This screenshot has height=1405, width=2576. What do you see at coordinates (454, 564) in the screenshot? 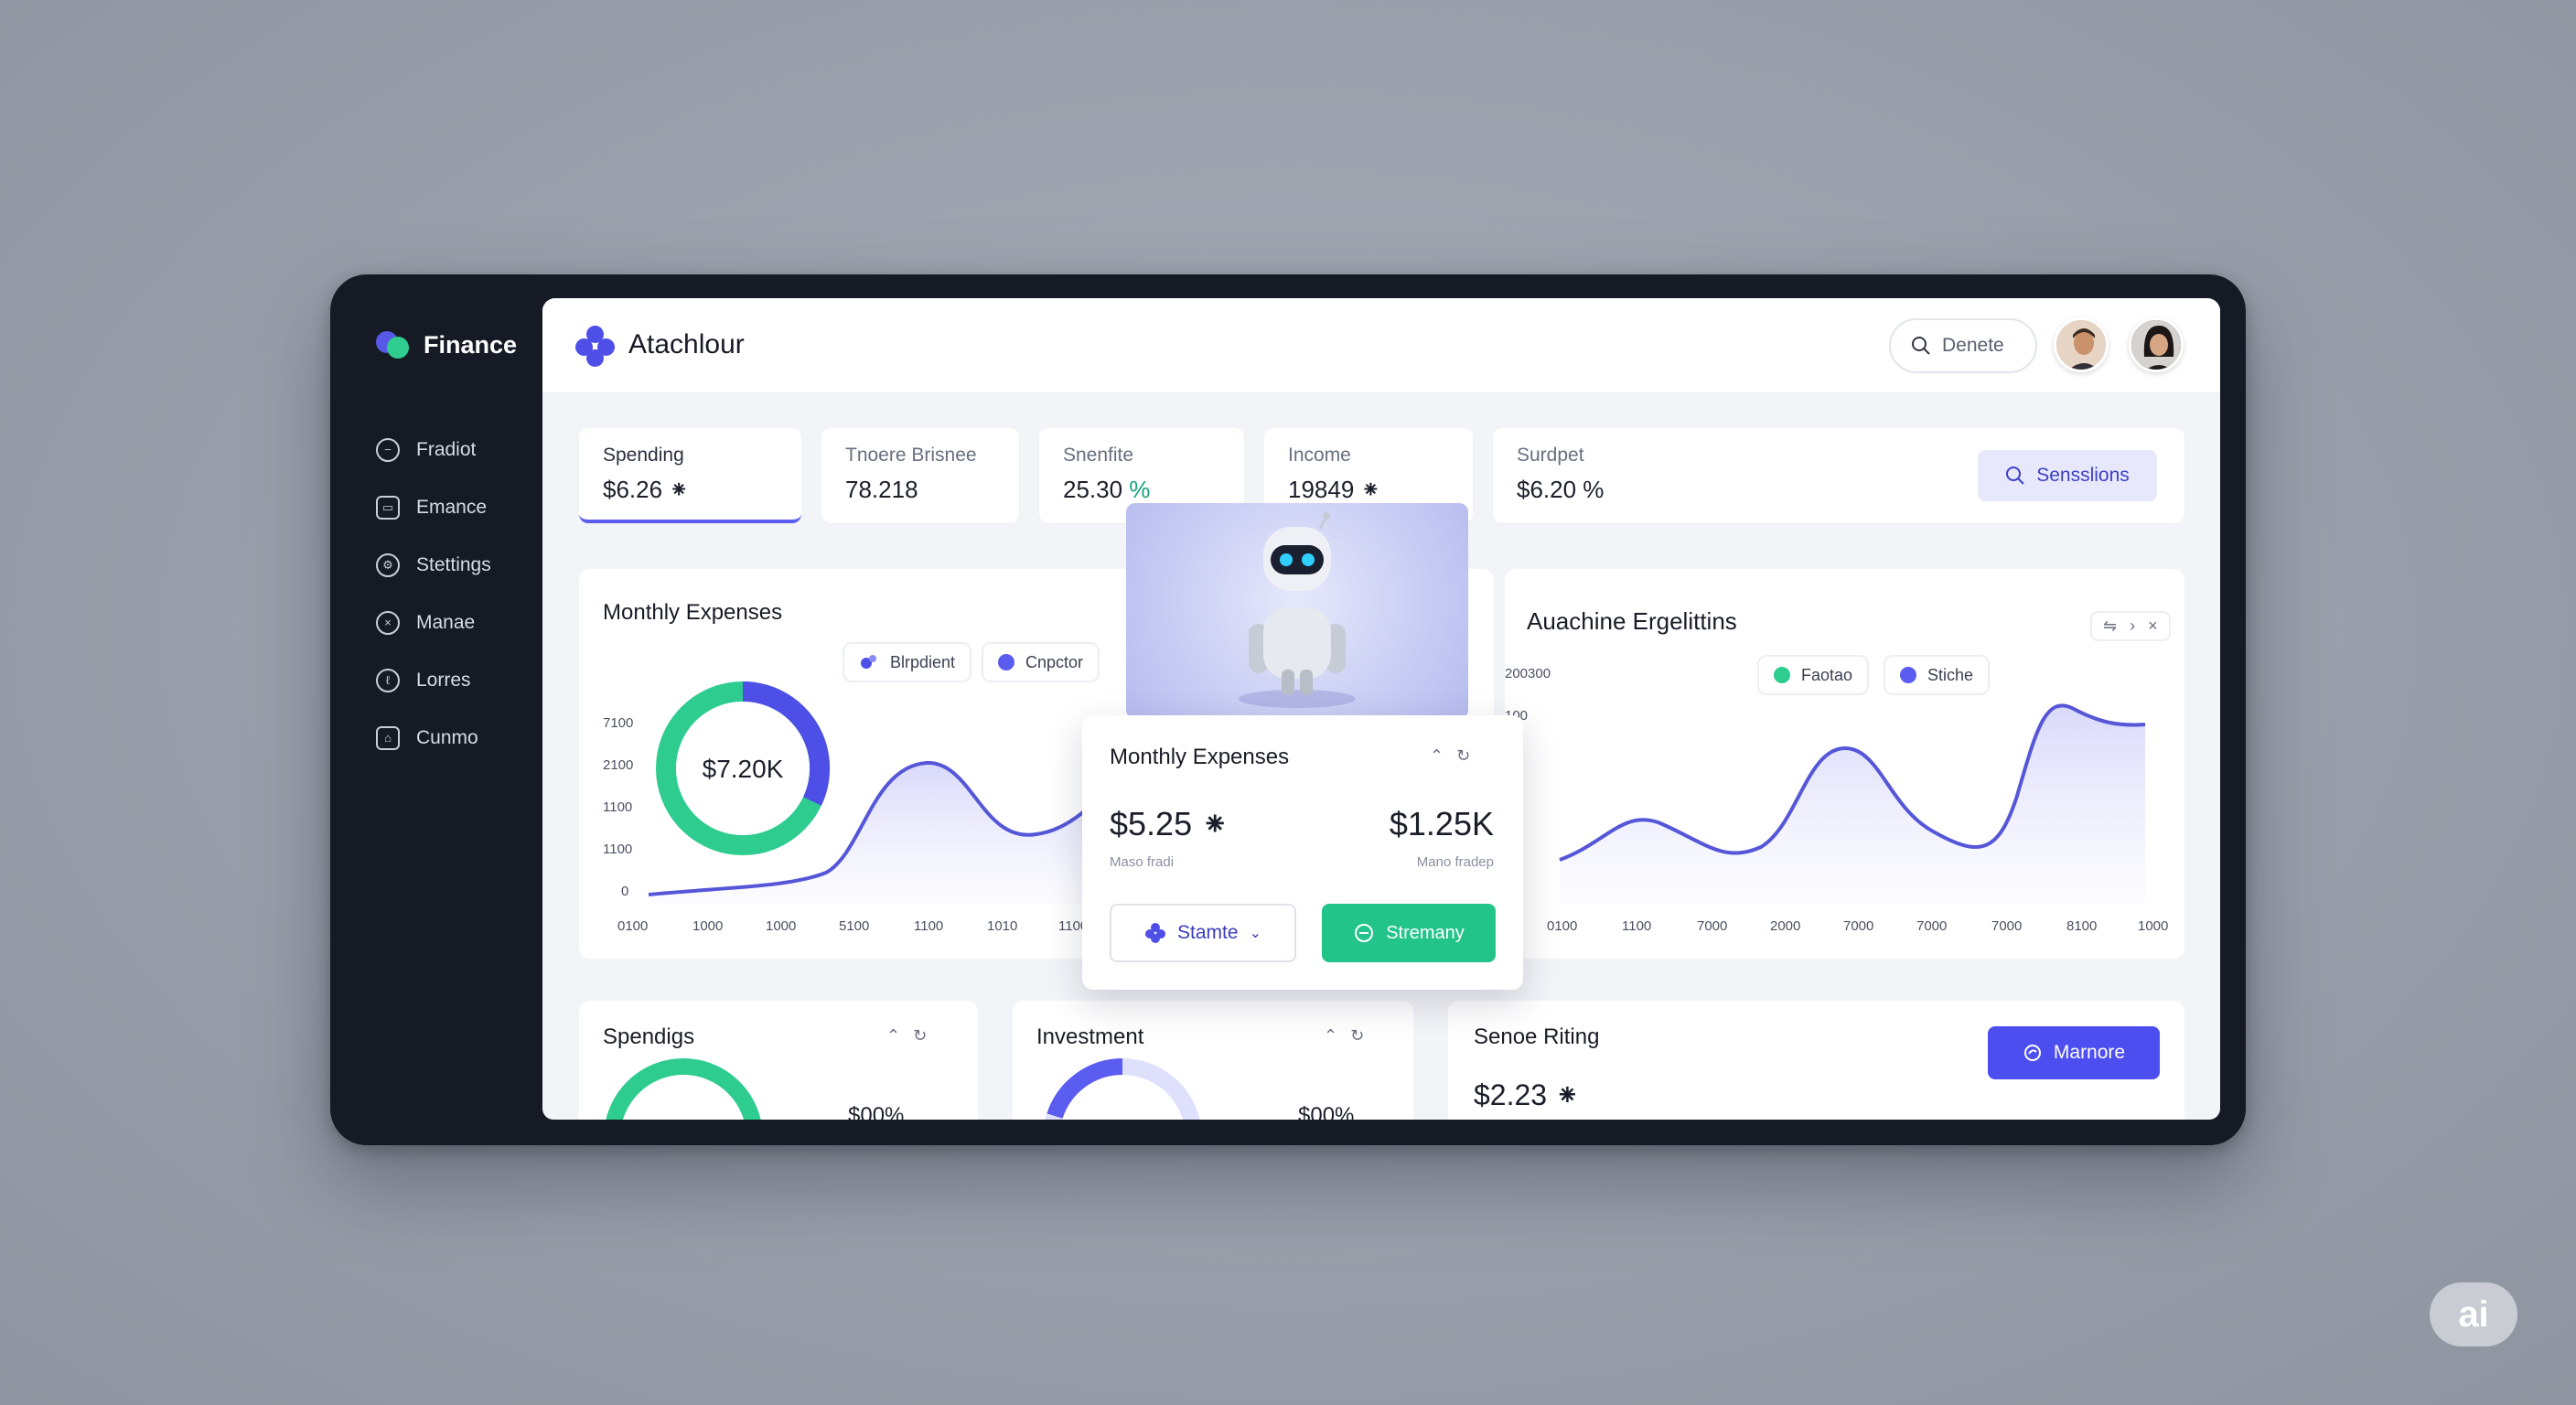
I see `sidebar-item-label: Stettings` at bounding box center [454, 564].